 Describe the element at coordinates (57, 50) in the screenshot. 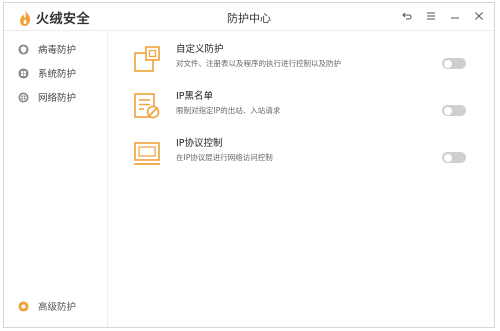

I see `sidebar-item-label: 病毒防护` at that location.